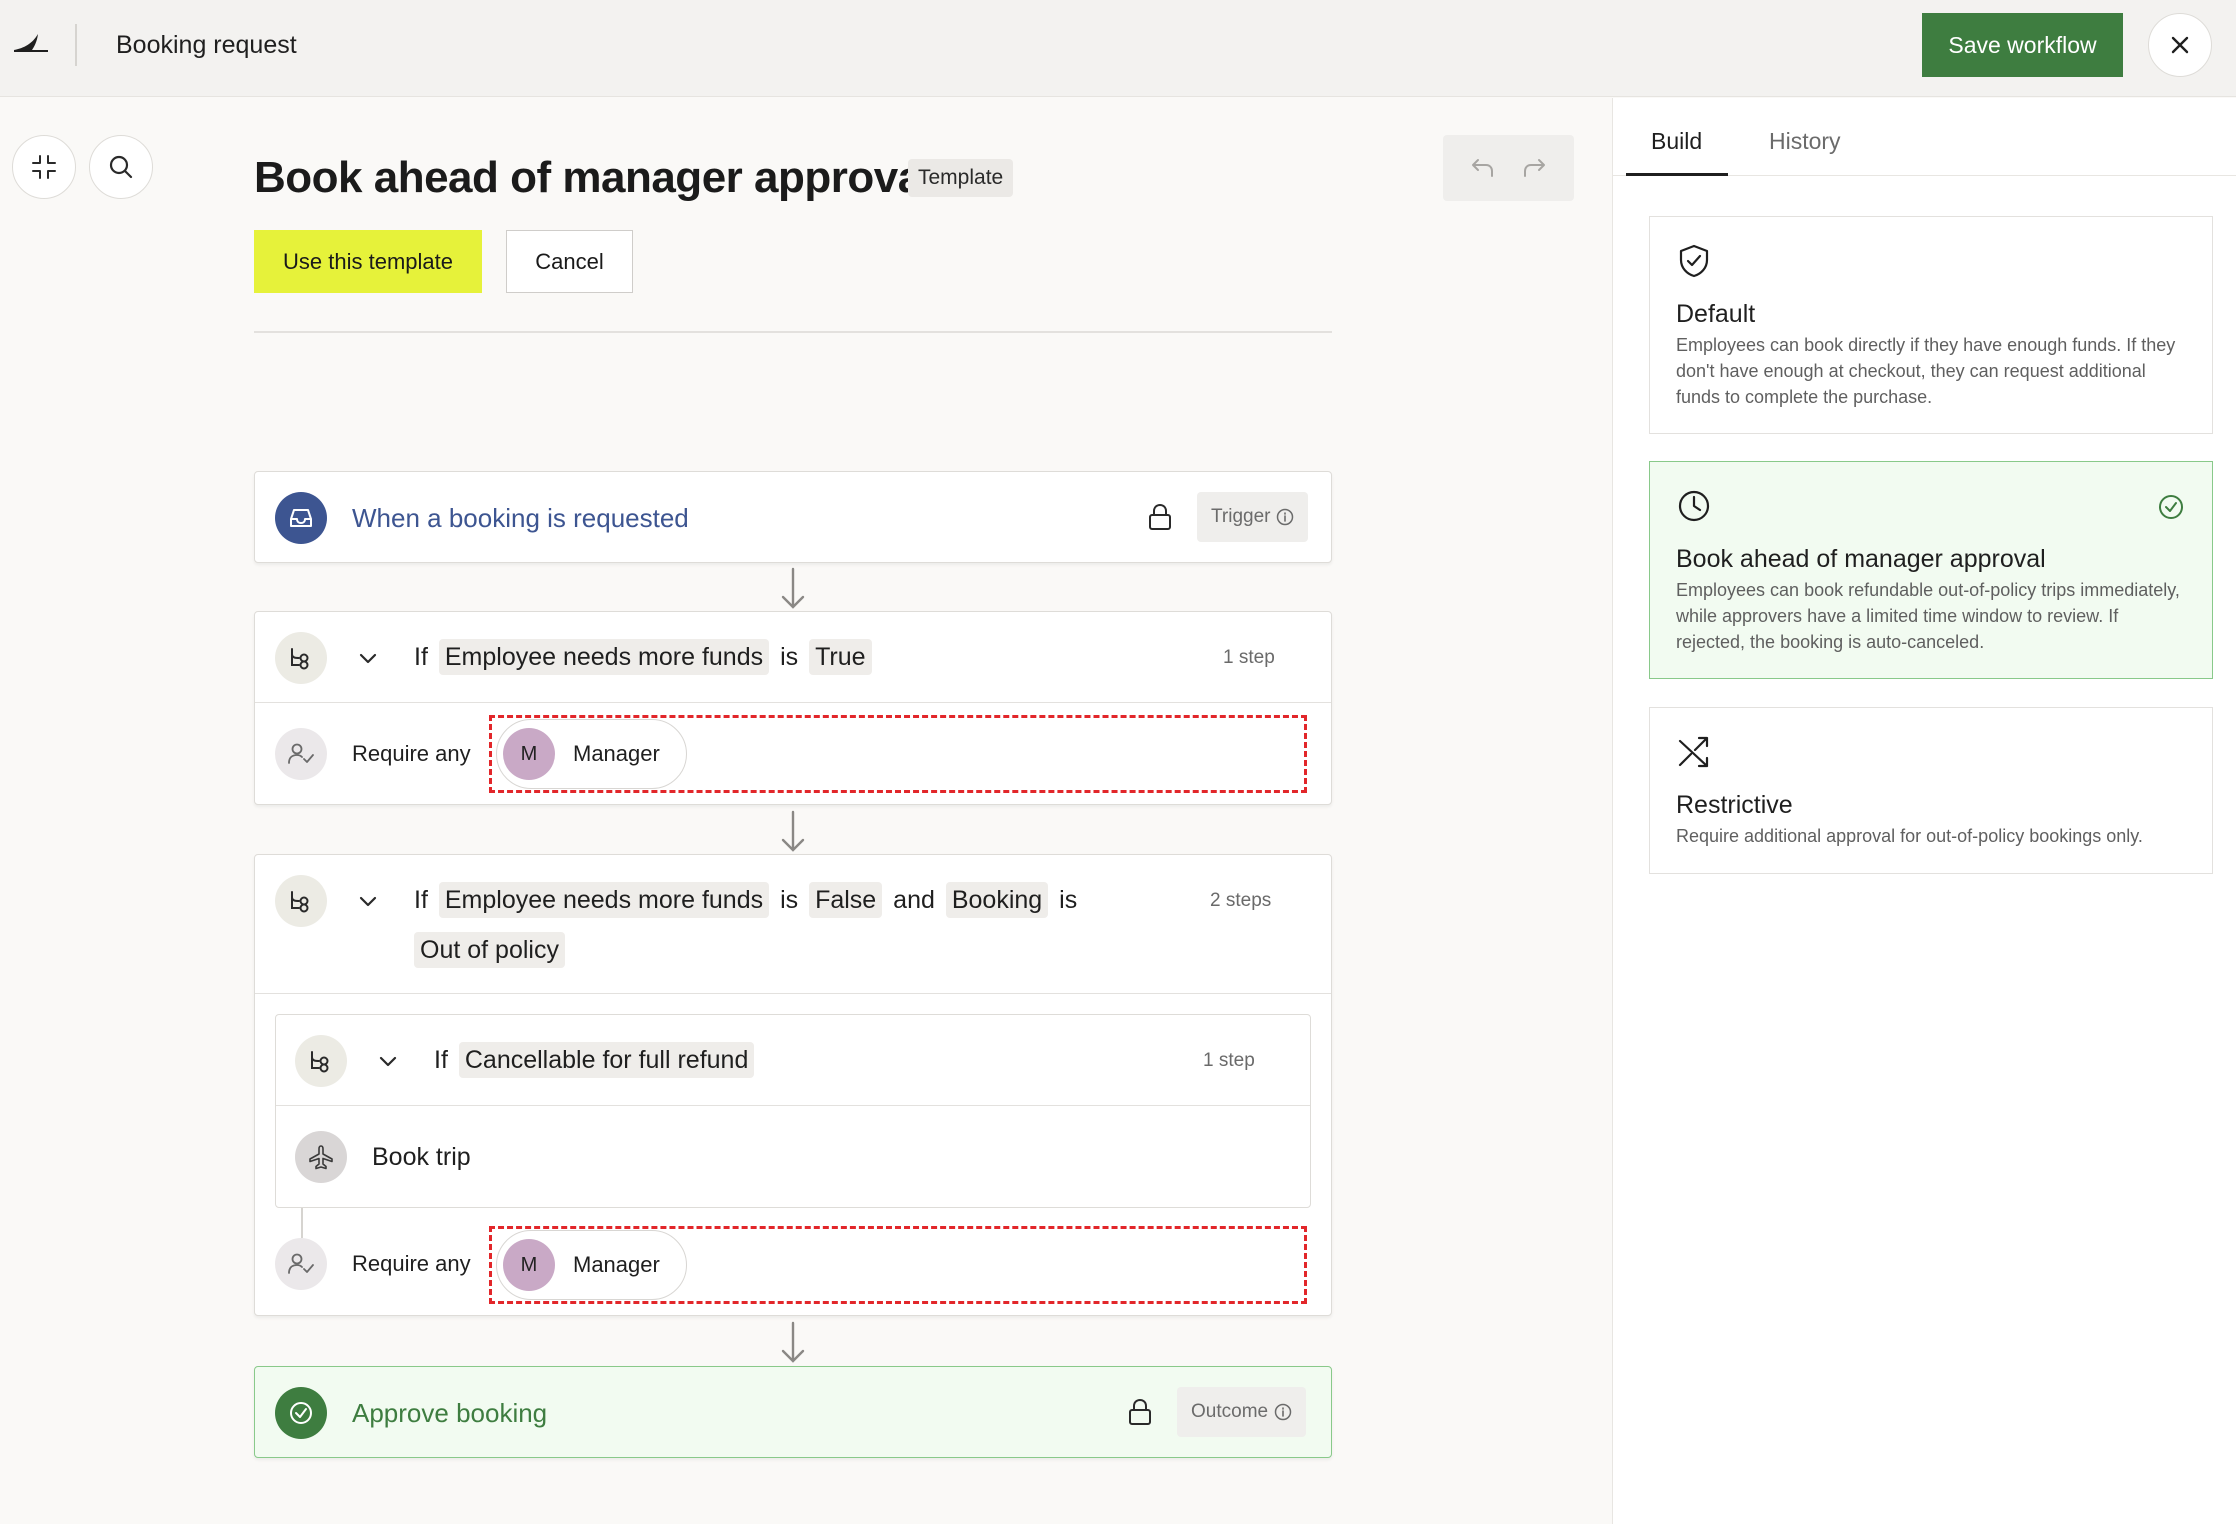  What do you see at coordinates (569, 261) in the screenshot?
I see `cancel-button: Cancel` at bounding box center [569, 261].